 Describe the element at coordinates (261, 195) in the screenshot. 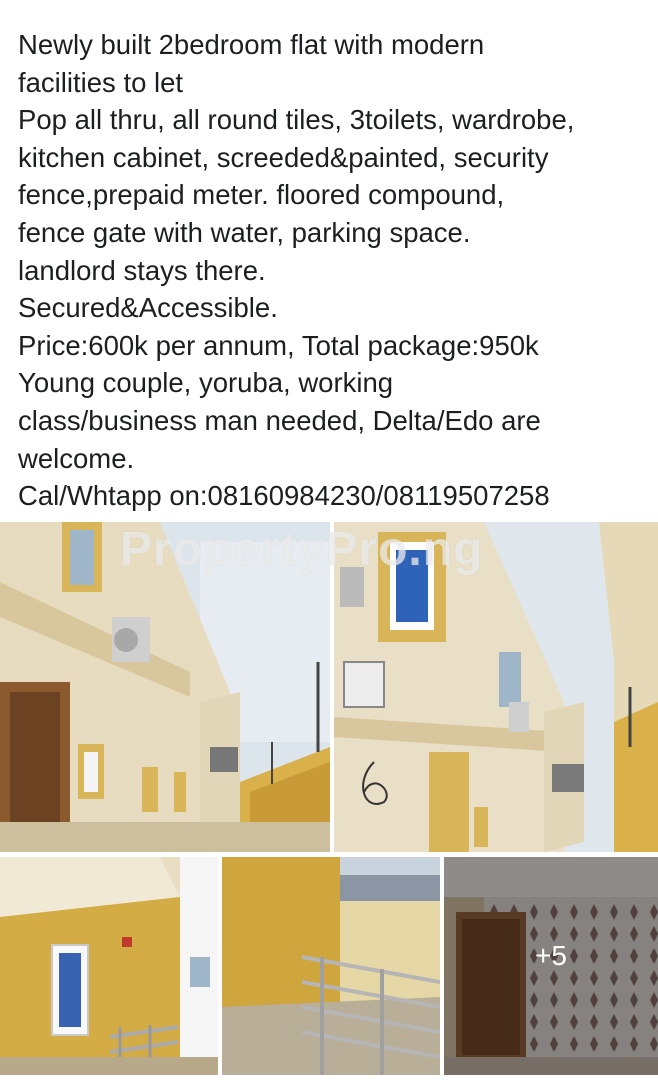

I see `post-line: fence,prepaid meter. floored compound,` at that location.